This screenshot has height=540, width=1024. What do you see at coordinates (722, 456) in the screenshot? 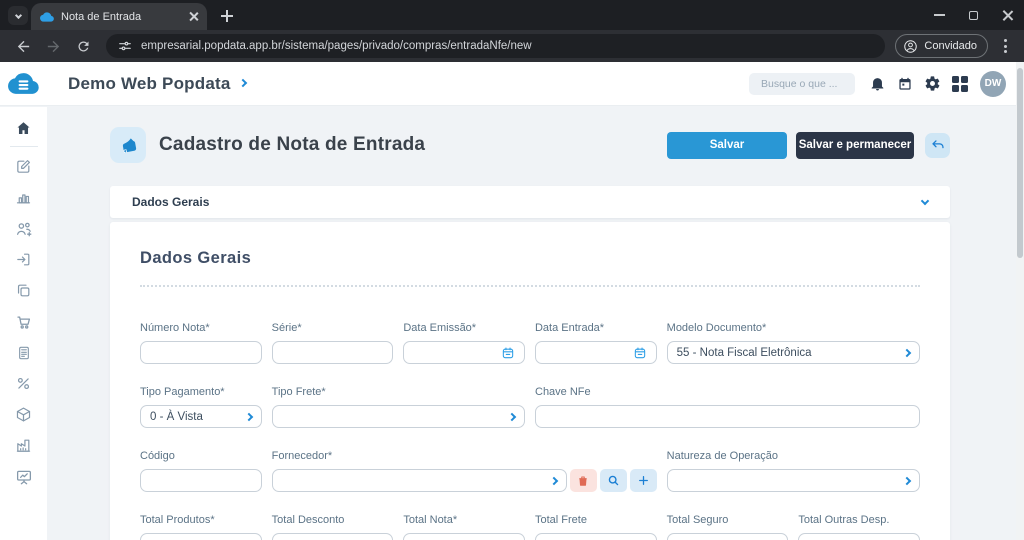
I see `field-label: Natureza de Operação` at bounding box center [722, 456].